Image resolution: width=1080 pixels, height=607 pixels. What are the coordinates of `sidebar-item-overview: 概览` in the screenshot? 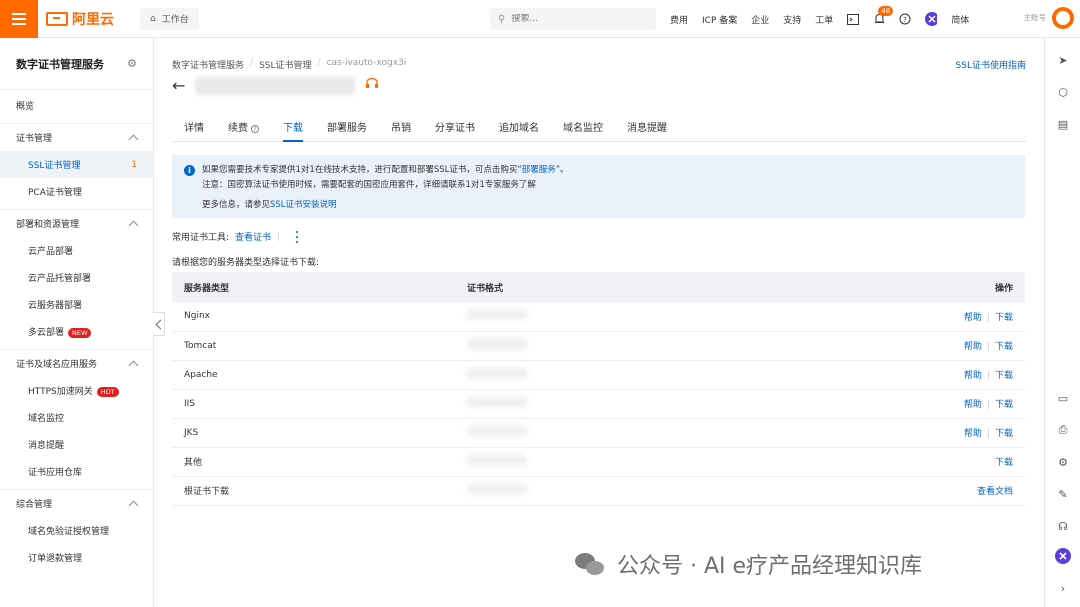 It's located at (76, 105).